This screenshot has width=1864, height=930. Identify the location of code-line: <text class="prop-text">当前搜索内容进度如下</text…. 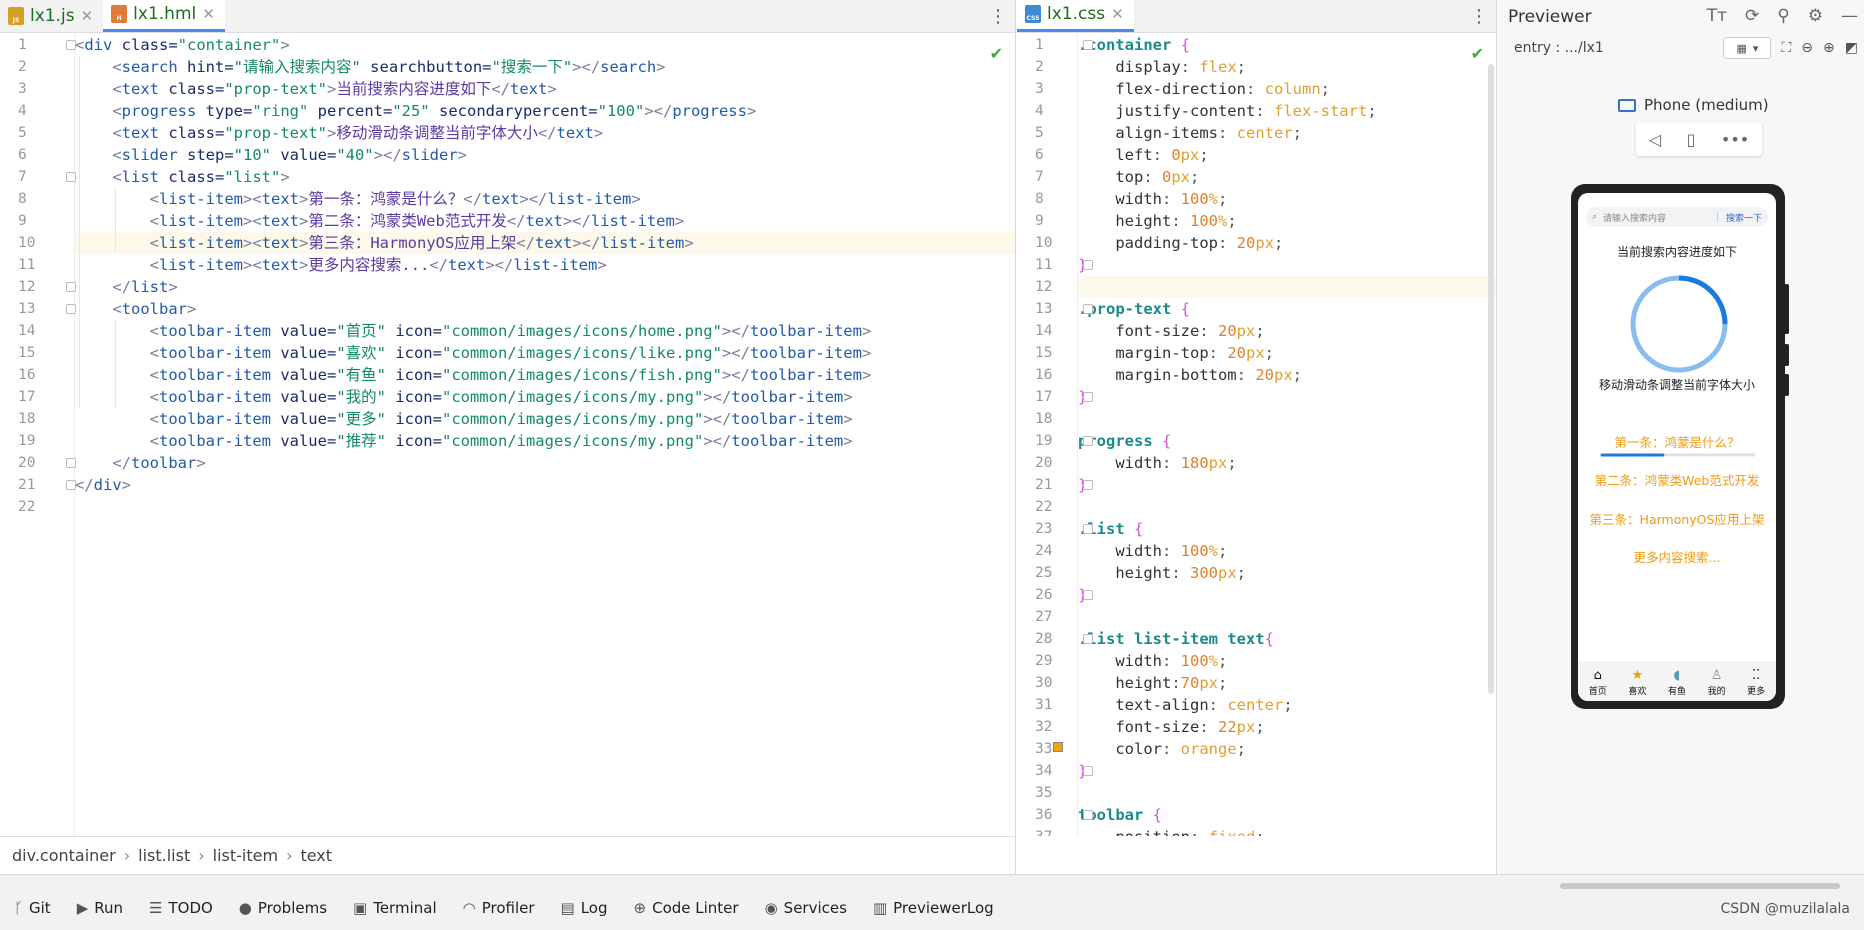
(545, 89).